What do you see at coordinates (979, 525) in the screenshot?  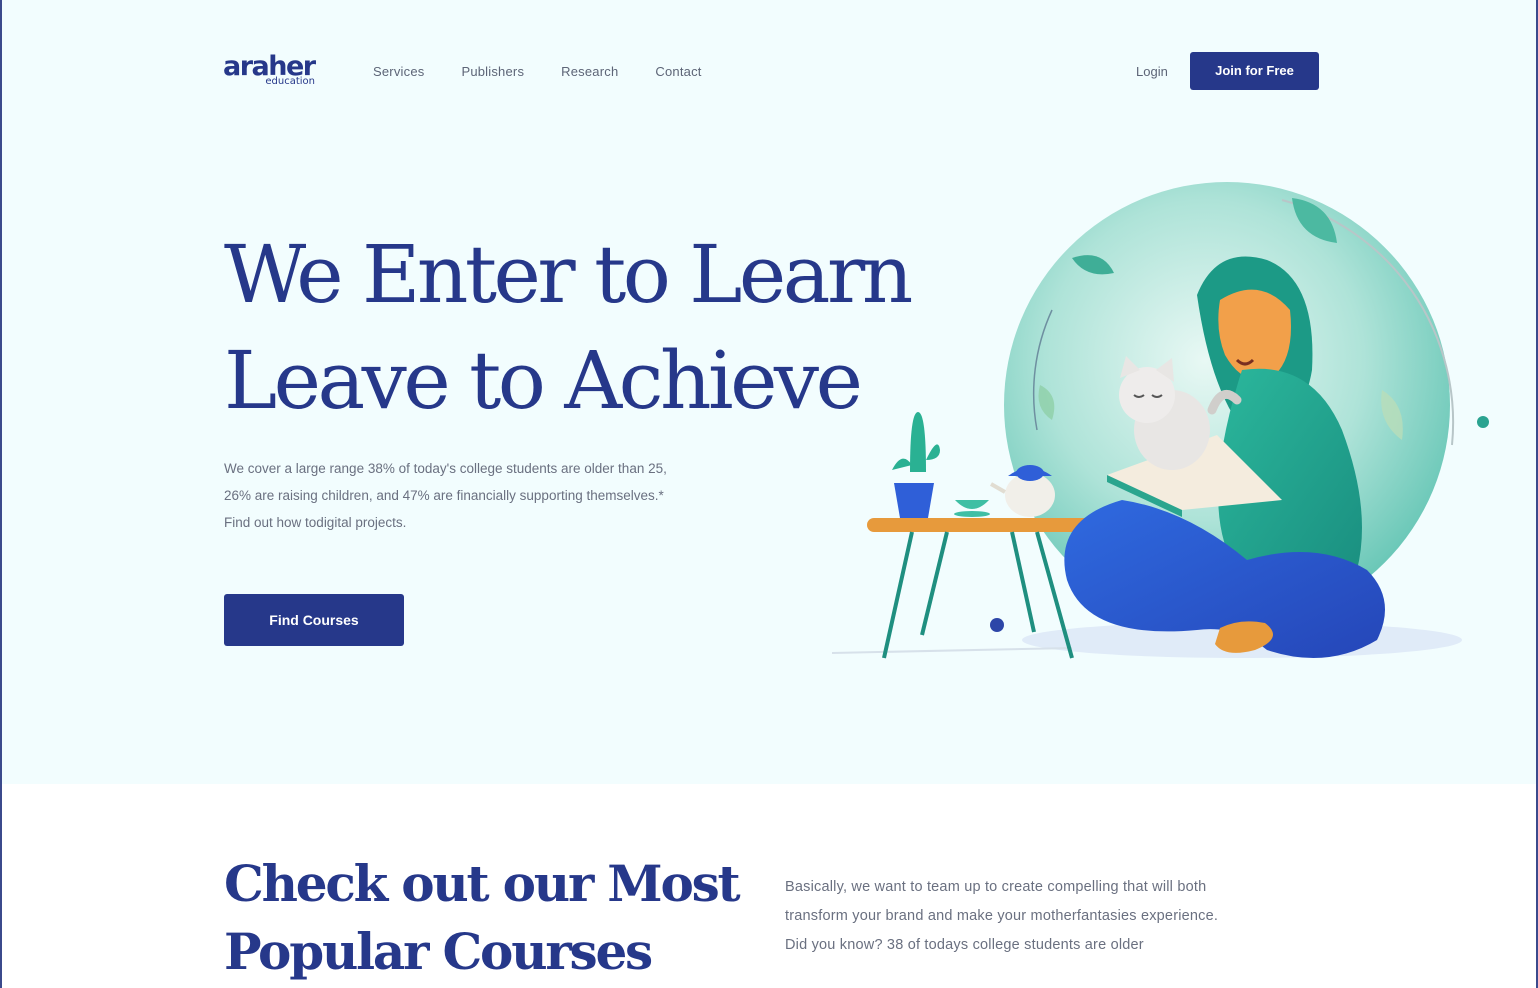 I see `table-top` at bounding box center [979, 525].